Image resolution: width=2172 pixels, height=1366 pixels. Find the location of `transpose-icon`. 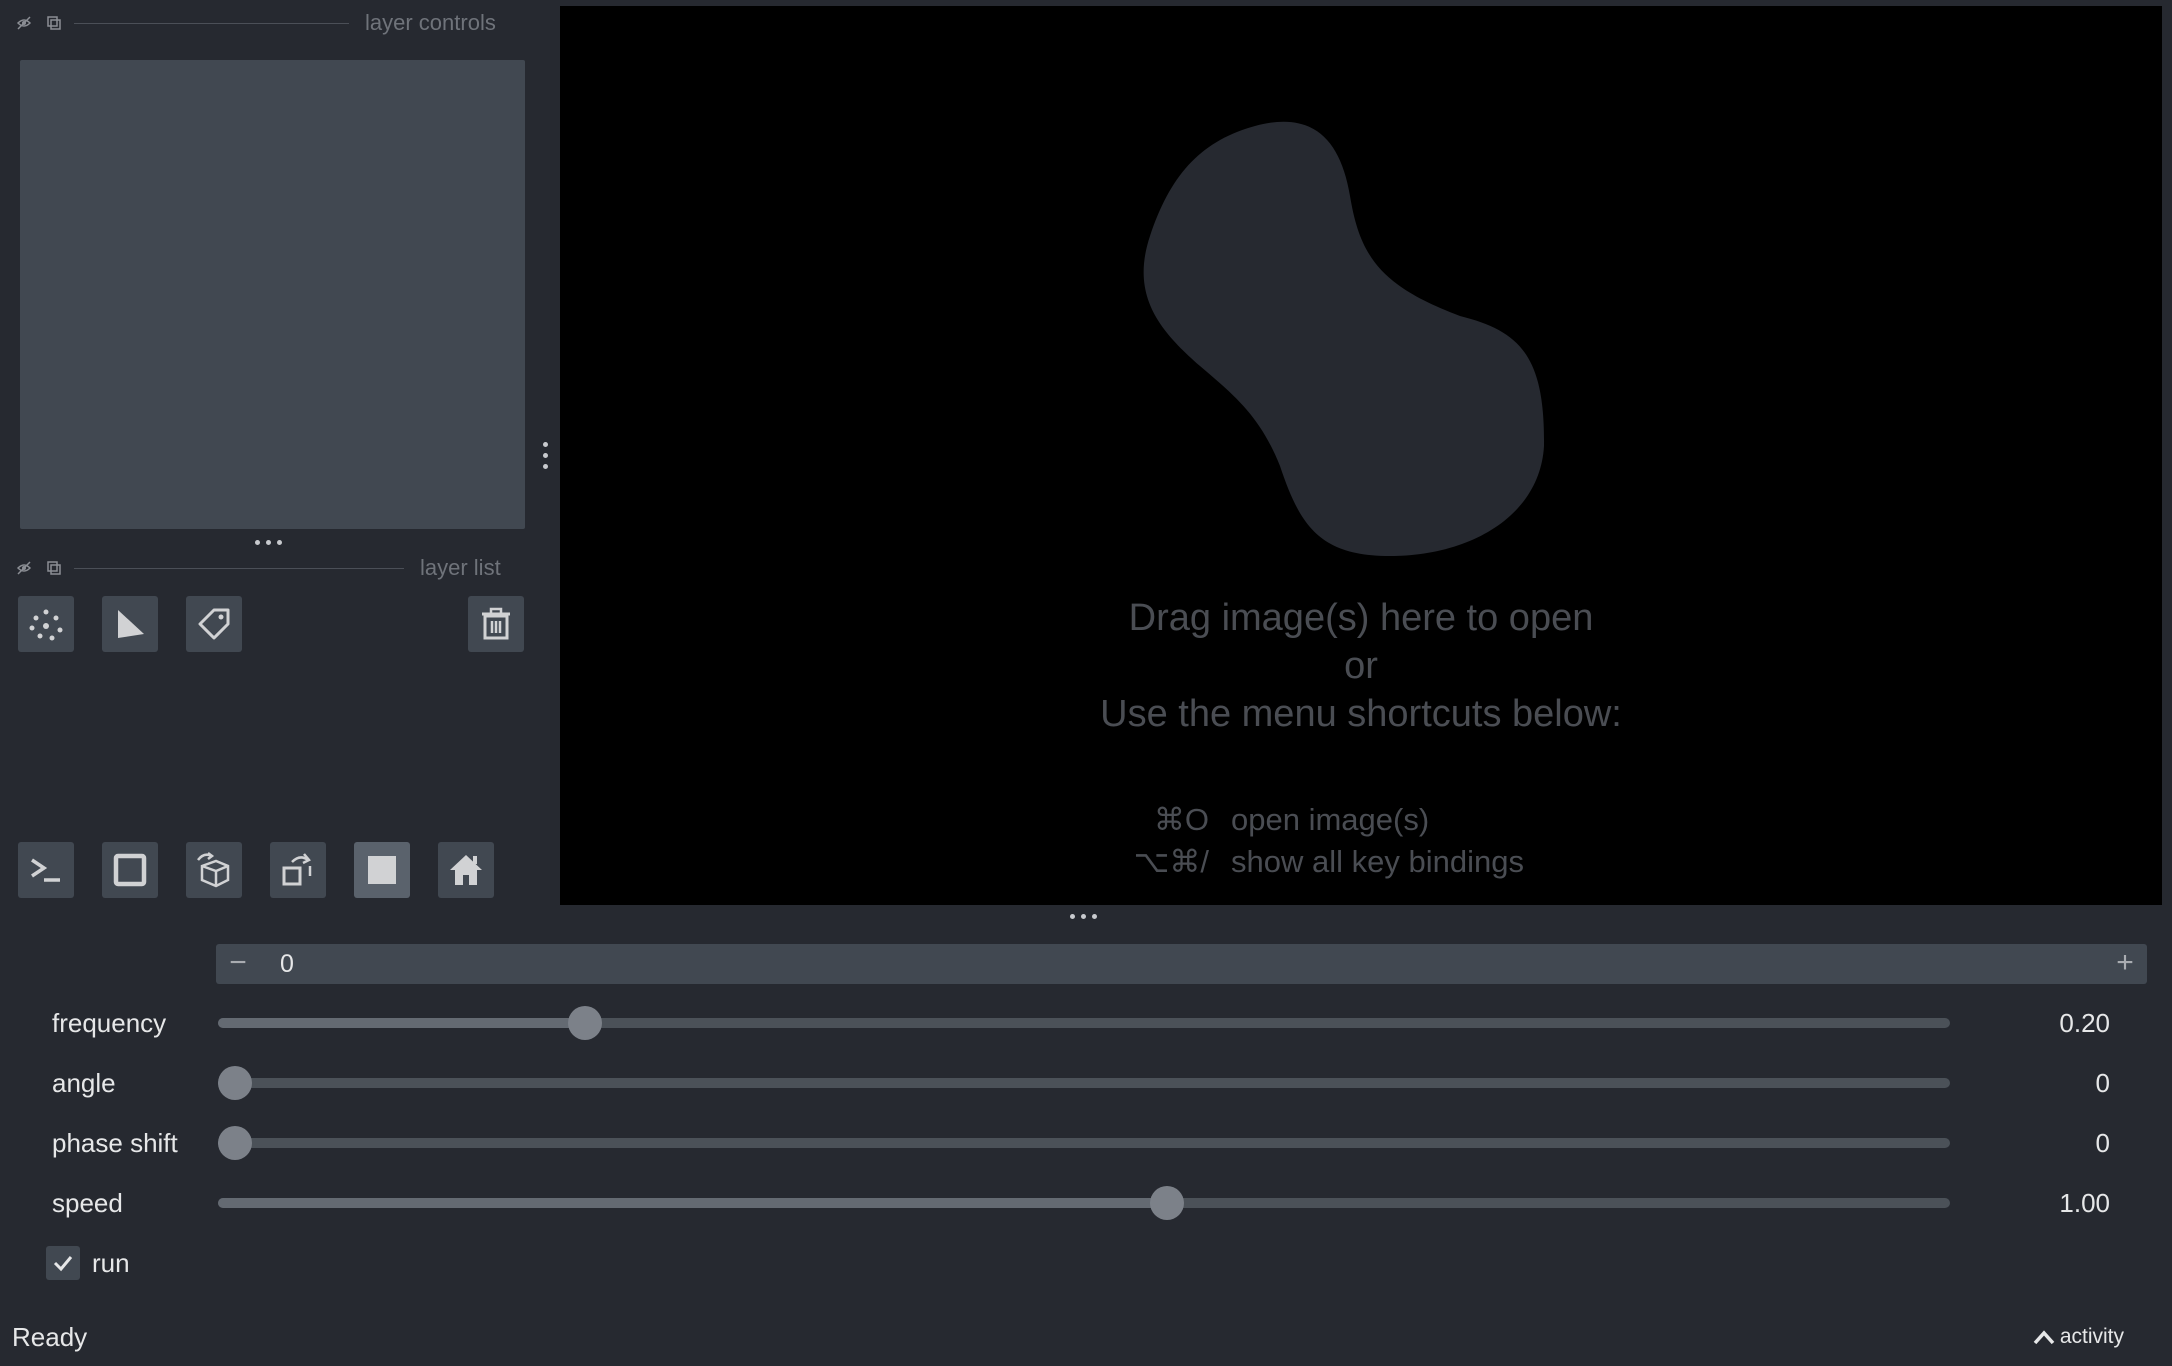

transpose-icon is located at coordinates (297, 869).